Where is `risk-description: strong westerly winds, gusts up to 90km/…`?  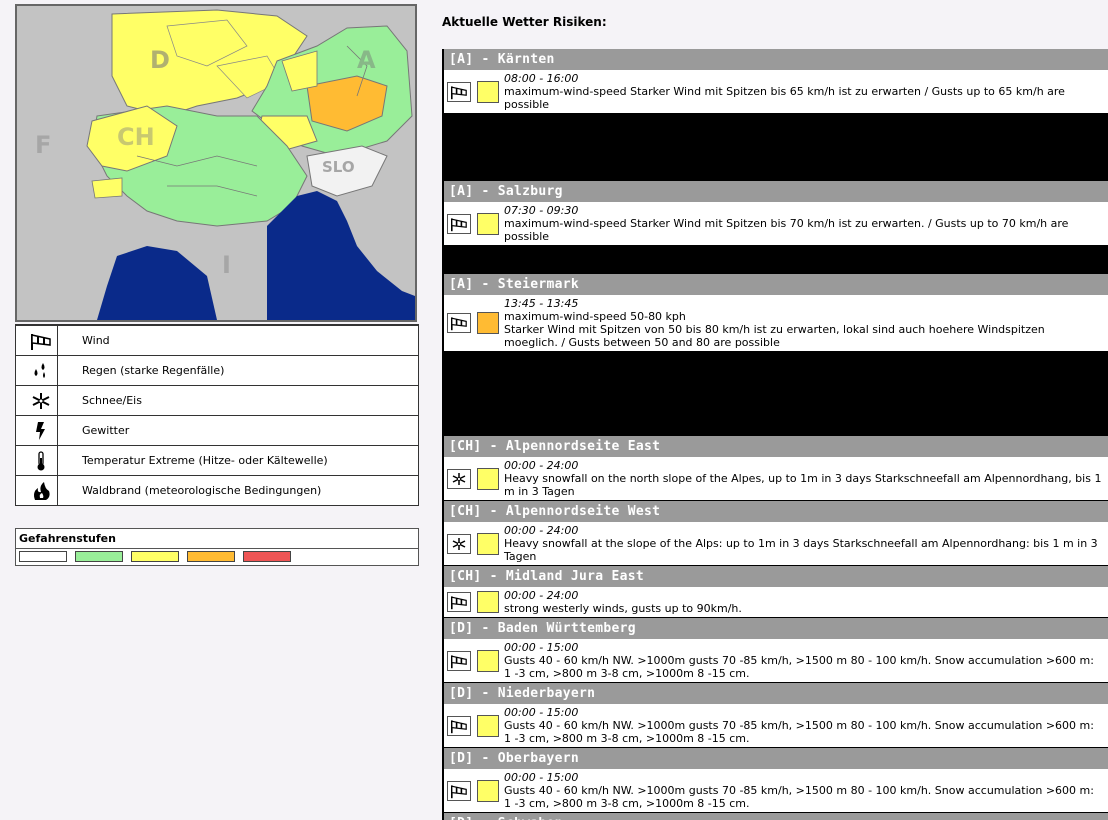
risk-description: strong westerly winds, gusts up to 90km/… is located at coordinates (623, 608).